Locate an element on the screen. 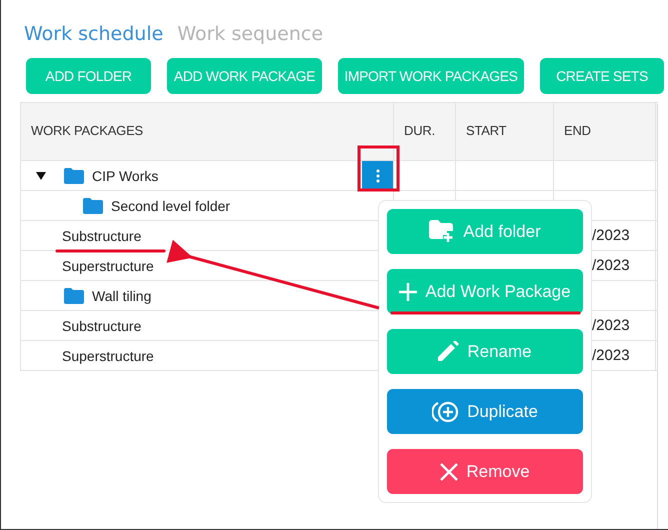 This screenshot has height=530, width=668. column-header: WORK PACKAGES is located at coordinates (207, 131).